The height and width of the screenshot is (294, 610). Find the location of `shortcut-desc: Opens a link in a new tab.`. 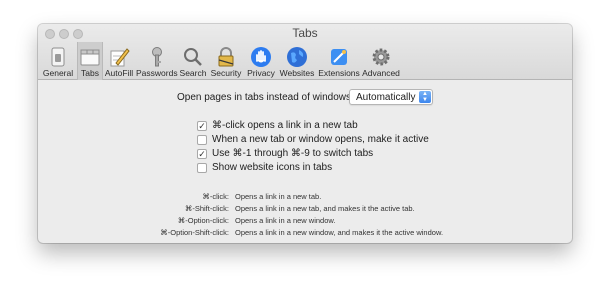

shortcut-desc: Opens a link in a new tab. is located at coordinates (278, 196).